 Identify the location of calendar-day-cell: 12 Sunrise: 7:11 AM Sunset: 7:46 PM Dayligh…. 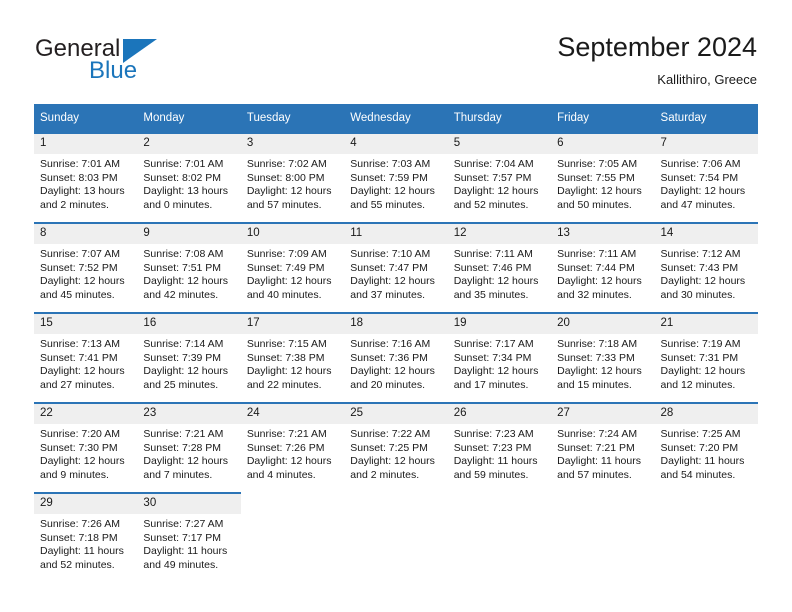
(499, 267).